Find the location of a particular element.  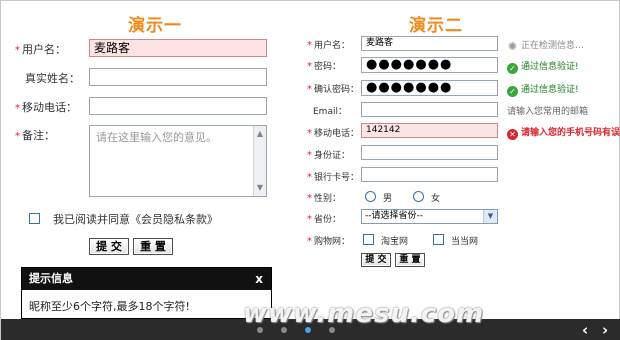

r-email-label: Email： is located at coordinates (330, 112).